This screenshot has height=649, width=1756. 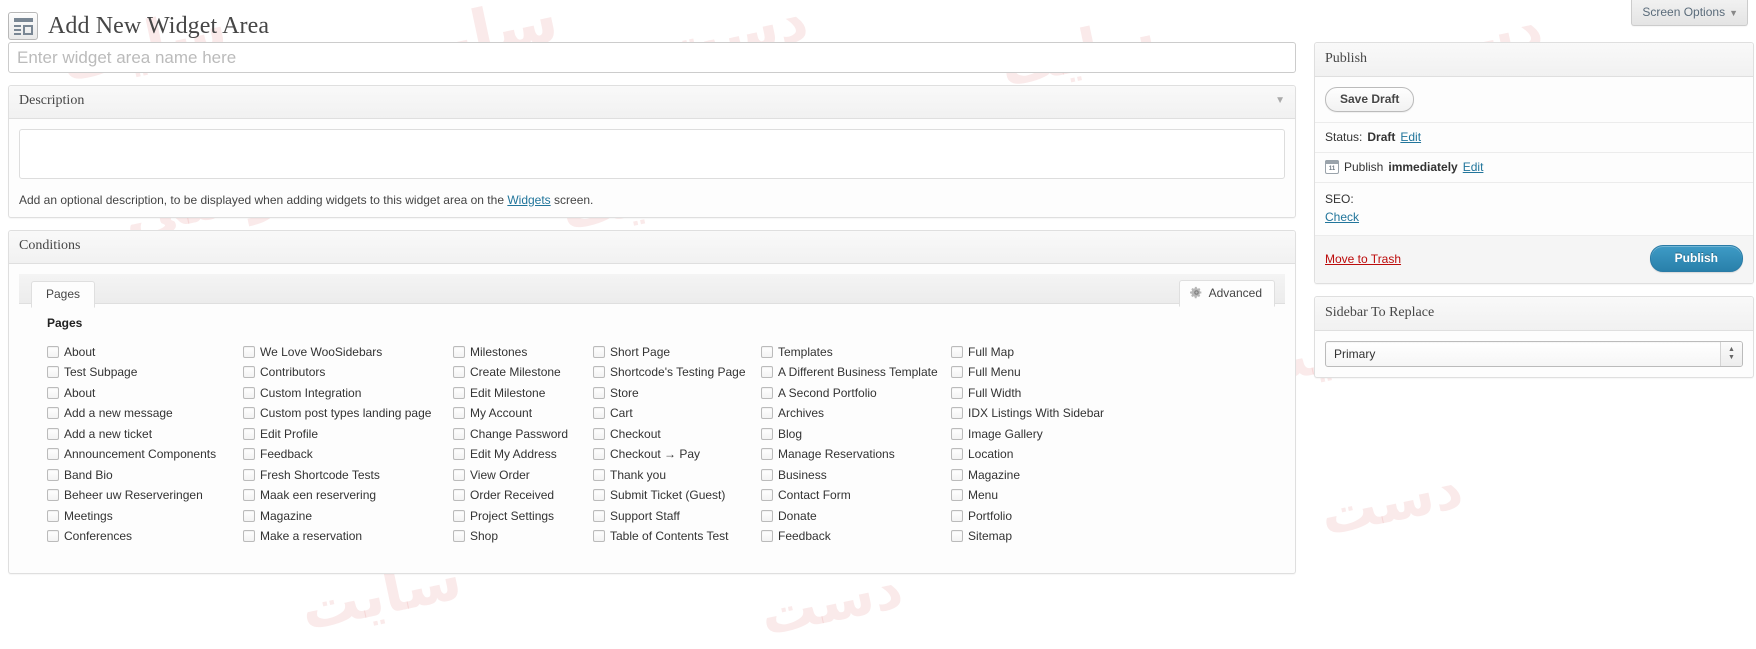 I want to click on chevron-down-icon: ▼, so click(x=1280, y=101).